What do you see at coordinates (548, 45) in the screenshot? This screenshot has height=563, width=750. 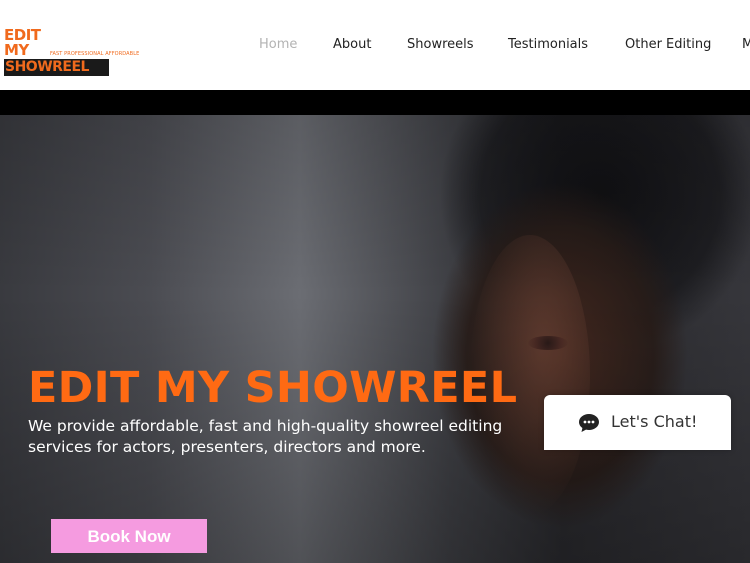 I see `nav-item-testimonials: Testimonials` at bounding box center [548, 45].